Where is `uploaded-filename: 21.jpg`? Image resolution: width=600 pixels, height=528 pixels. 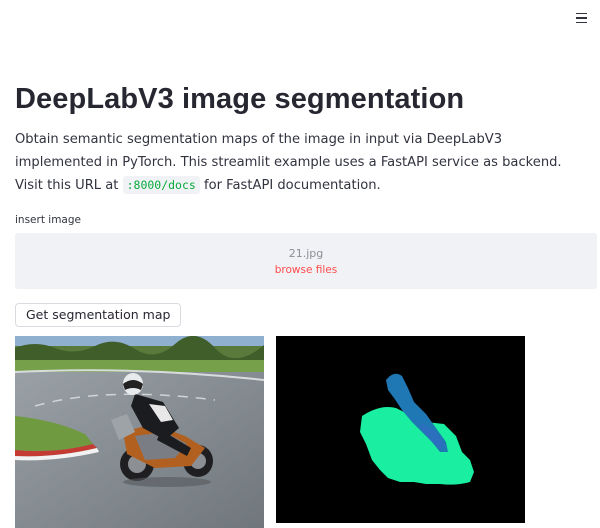
uploaded-filename: 21.jpg is located at coordinates (306, 253).